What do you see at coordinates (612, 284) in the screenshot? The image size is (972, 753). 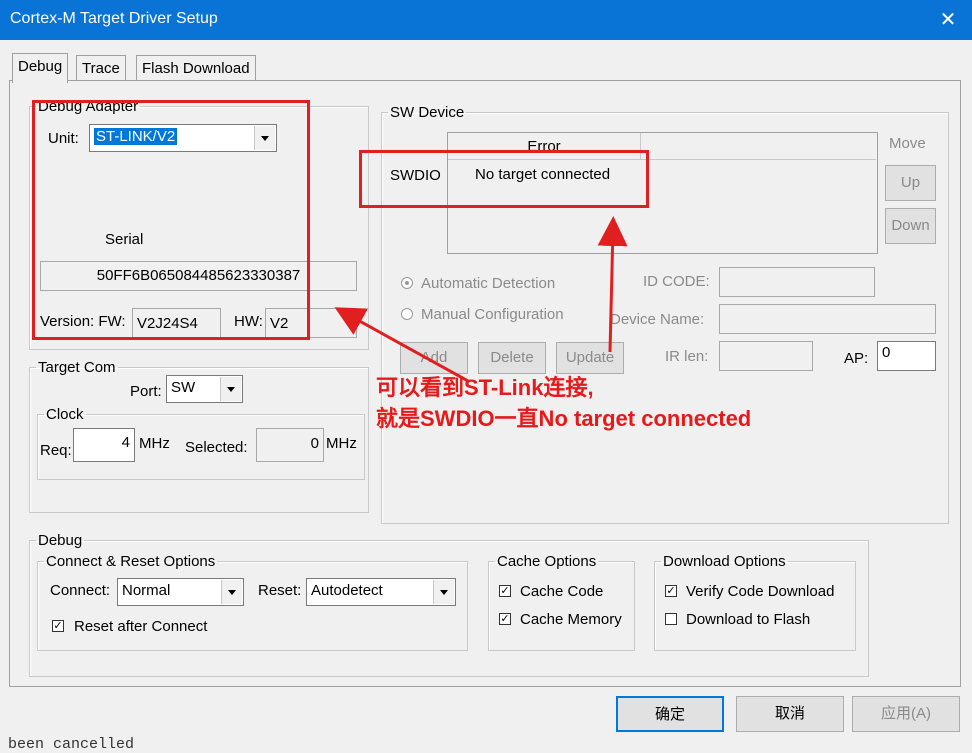 I see `arrow-to-swdio` at bounding box center [612, 284].